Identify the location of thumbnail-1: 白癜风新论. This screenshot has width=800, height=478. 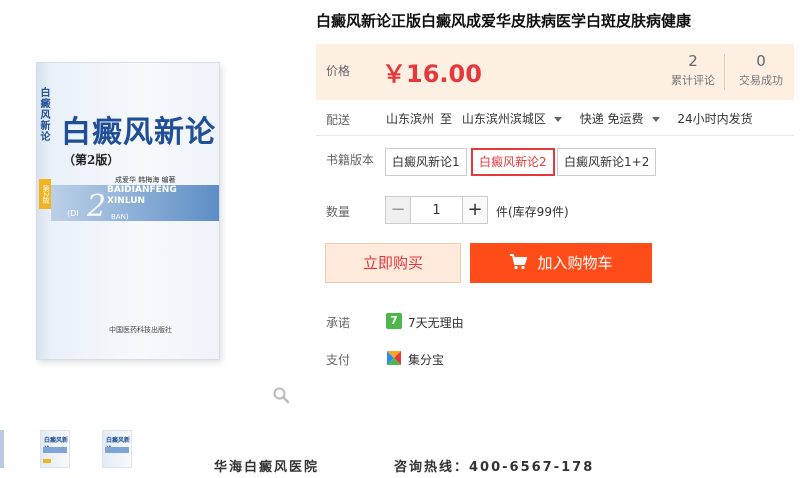
(55, 449).